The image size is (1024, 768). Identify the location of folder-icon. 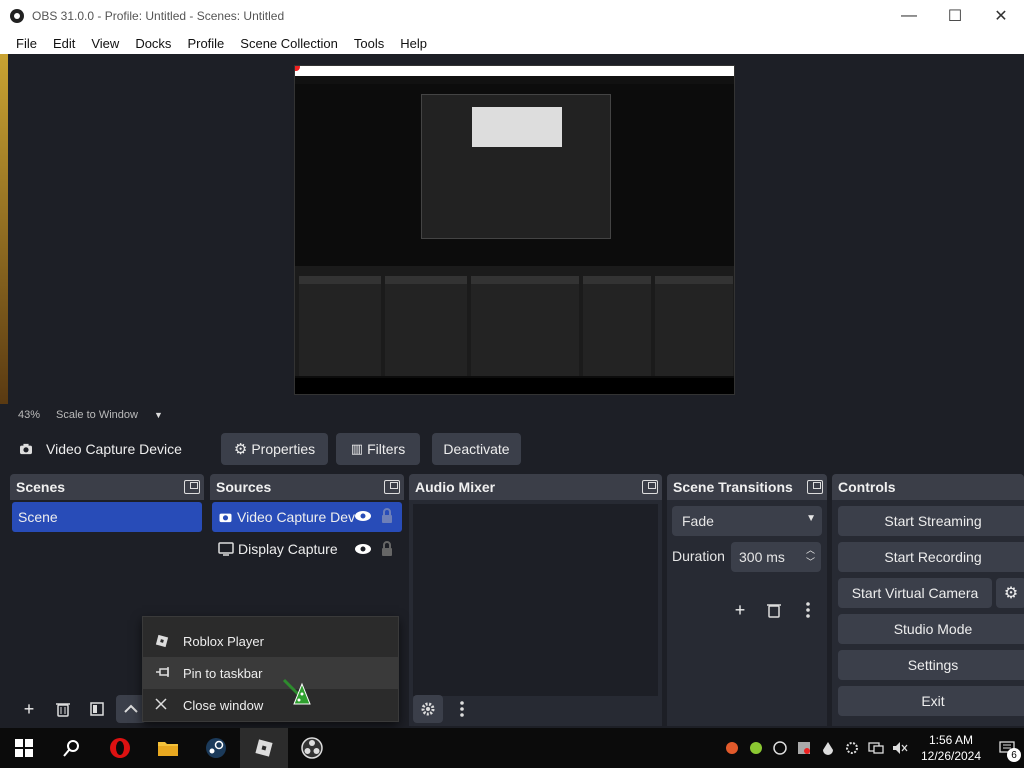
(168, 749).